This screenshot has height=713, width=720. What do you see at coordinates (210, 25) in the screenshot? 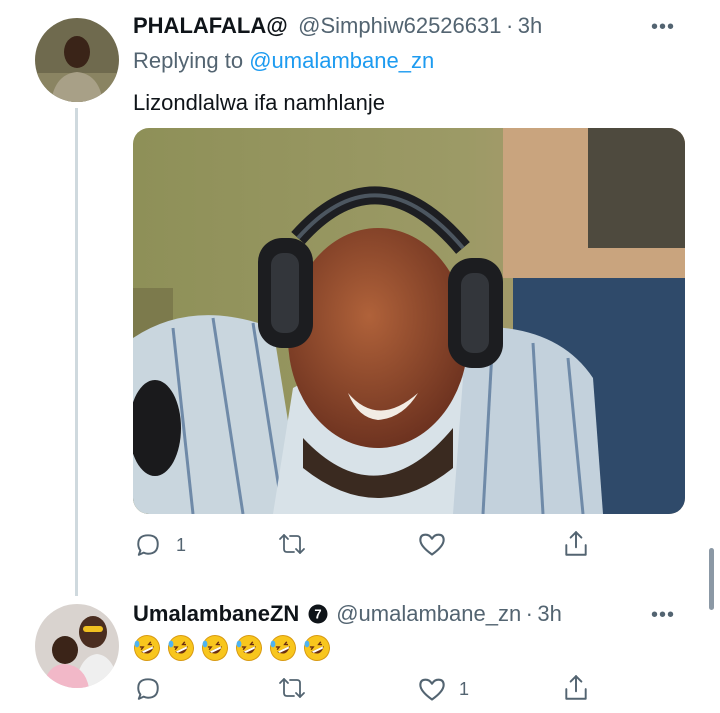
I see `display-name: PHALAFALA@` at bounding box center [210, 25].